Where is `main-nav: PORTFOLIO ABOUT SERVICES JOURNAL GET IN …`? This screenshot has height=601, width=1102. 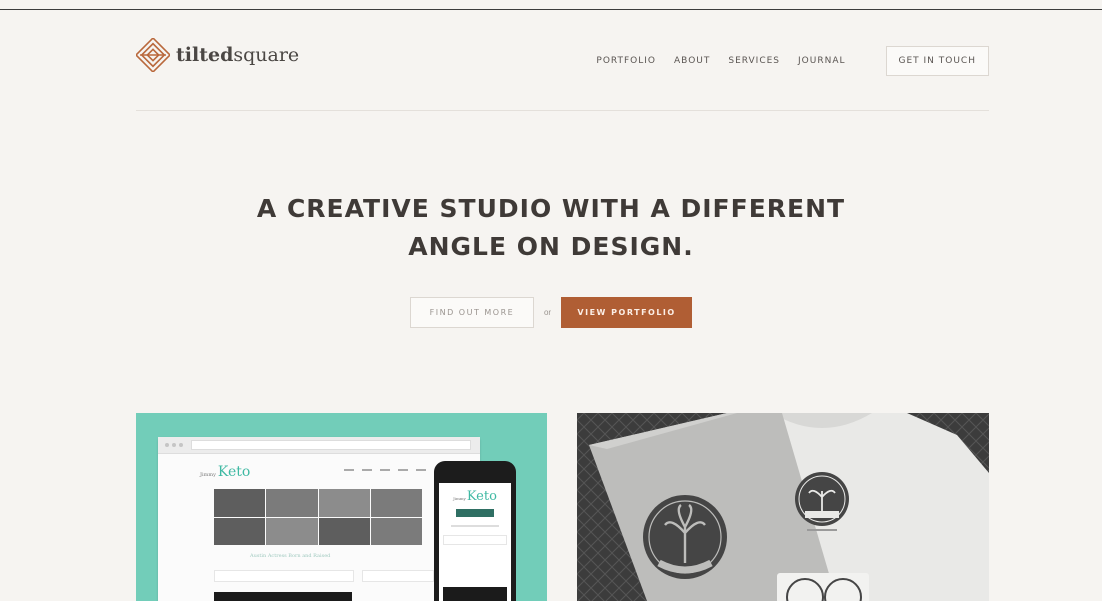
main-nav: PORTFOLIO ABOUT SERVICES JOURNAL GET IN … is located at coordinates (792, 61).